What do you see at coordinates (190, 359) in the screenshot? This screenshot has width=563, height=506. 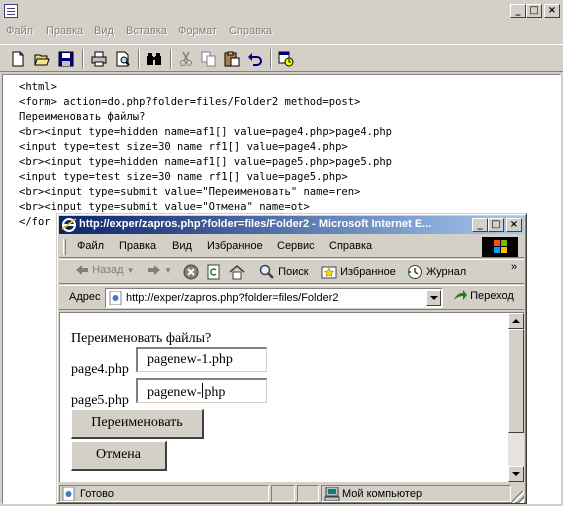 I see `rename-input-page4-value: pagenew-1.php` at bounding box center [190, 359].